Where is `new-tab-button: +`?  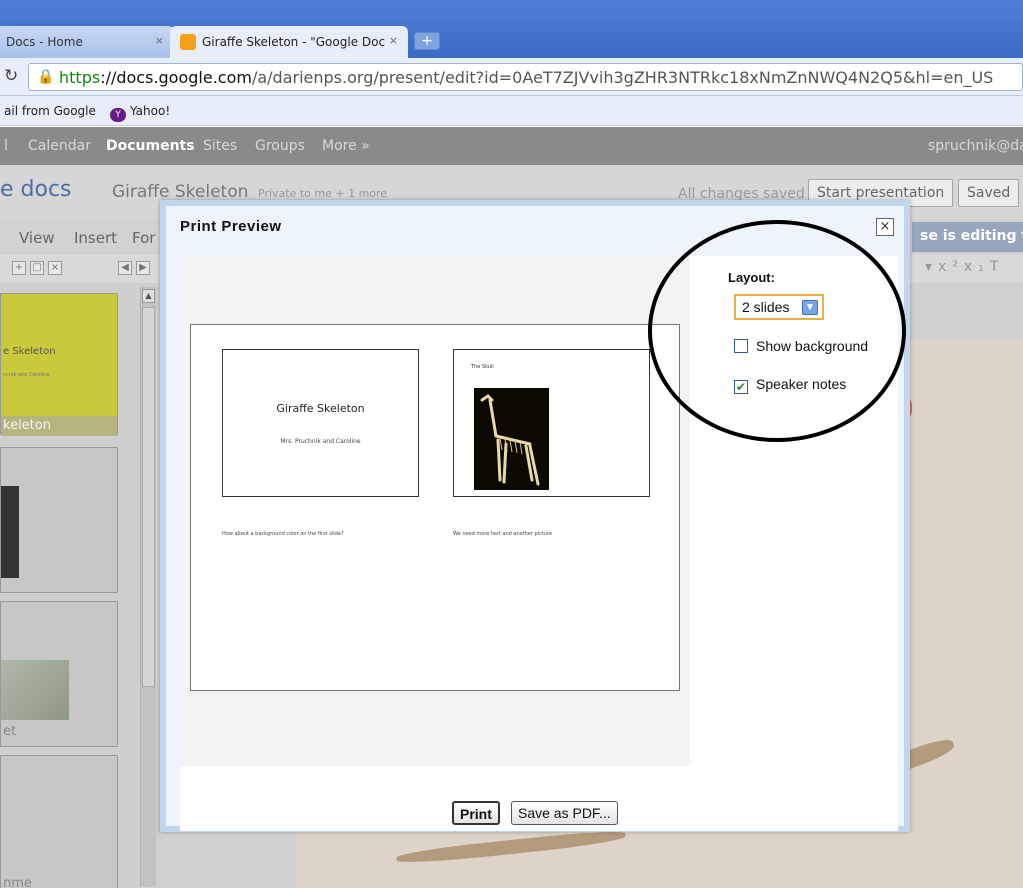 new-tab-button: + is located at coordinates (427, 41).